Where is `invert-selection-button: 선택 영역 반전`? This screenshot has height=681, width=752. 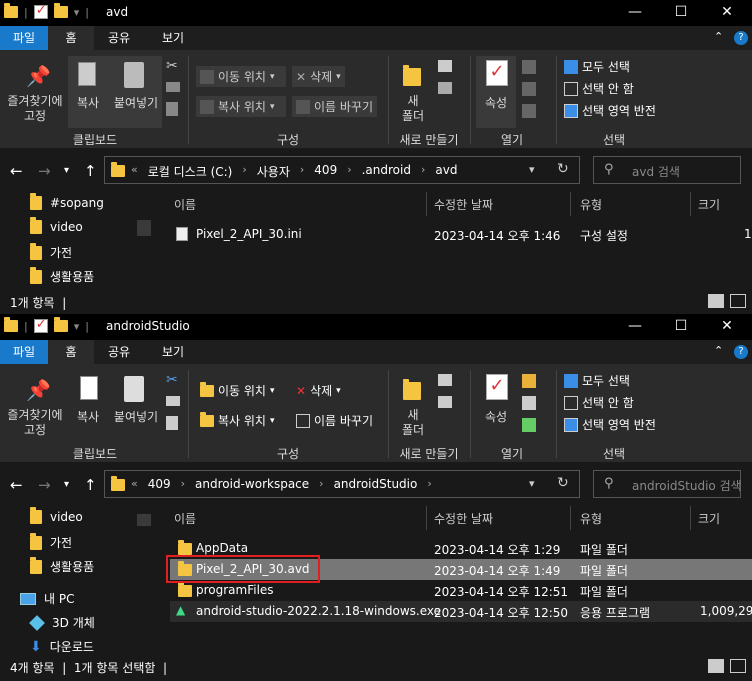
invert-selection-button: 선택 영역 반전 is located at coordinates (610, 424).